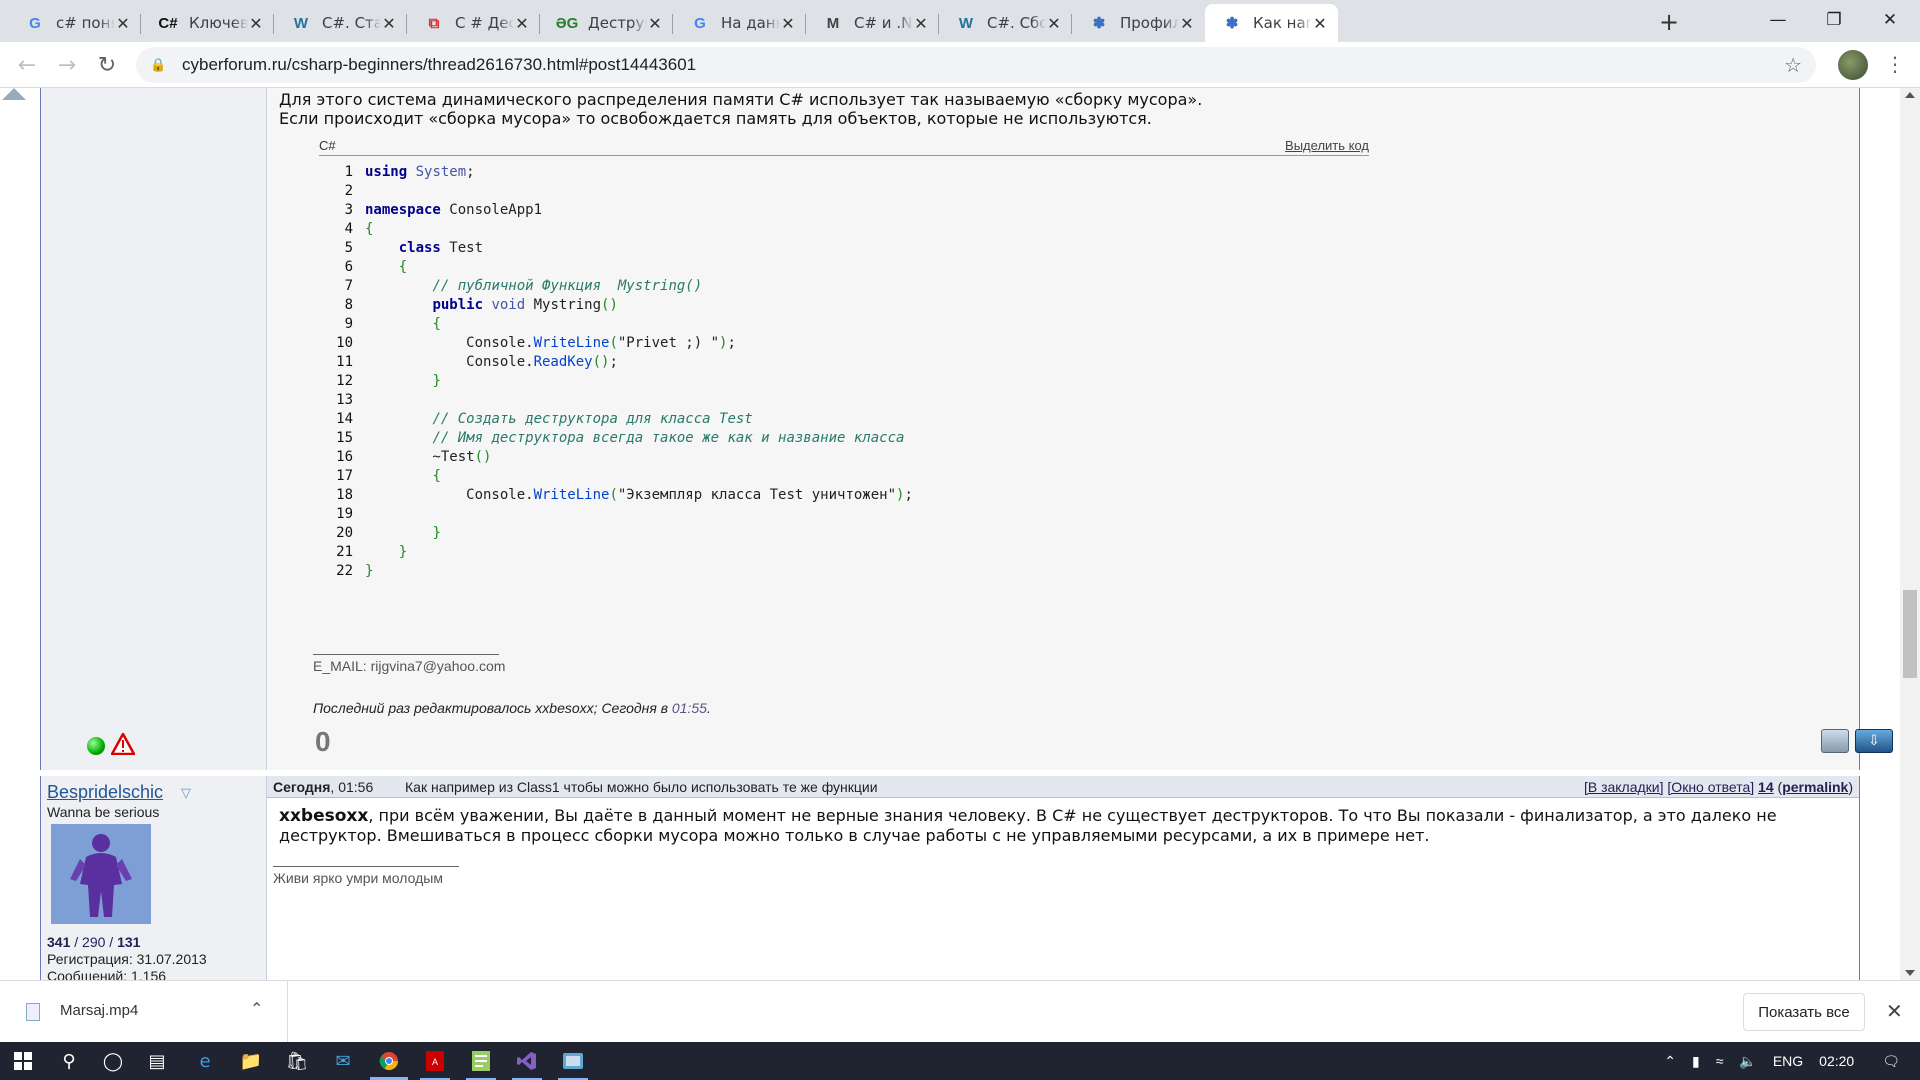 The image size is (1920, 1080). What do you see at coordinates (481, 1061) in the screenshot?
I see `notepad-icon` at bounding box center [481, 1061].